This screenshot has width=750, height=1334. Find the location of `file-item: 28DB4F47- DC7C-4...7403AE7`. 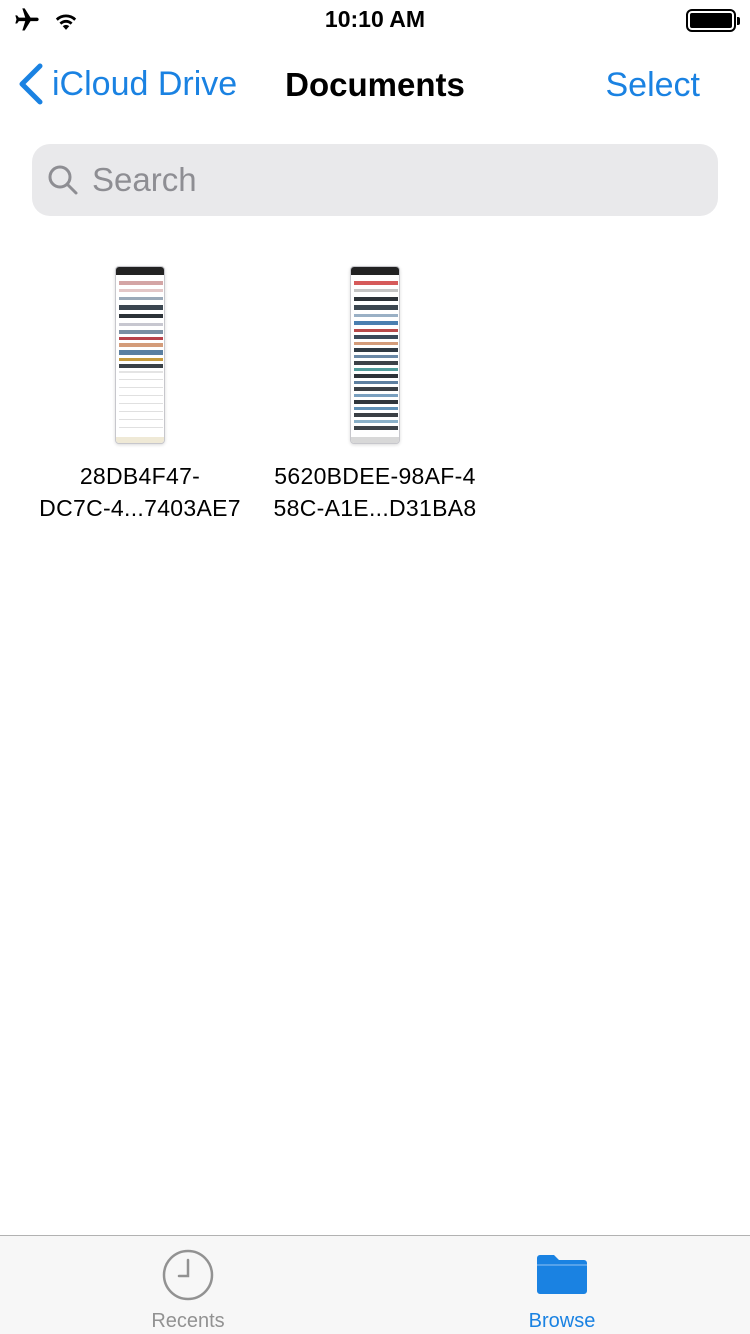

file-item: 28DB4F47- DC7C-4...7403AE7 is located at coordinates (140, 395).